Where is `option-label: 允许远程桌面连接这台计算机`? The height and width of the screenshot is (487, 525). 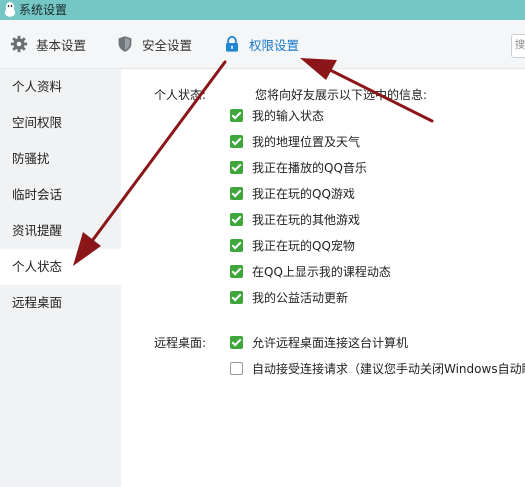
option-label: 允许远程桌面连接这台计算机 is located at coordinates (330, 342).